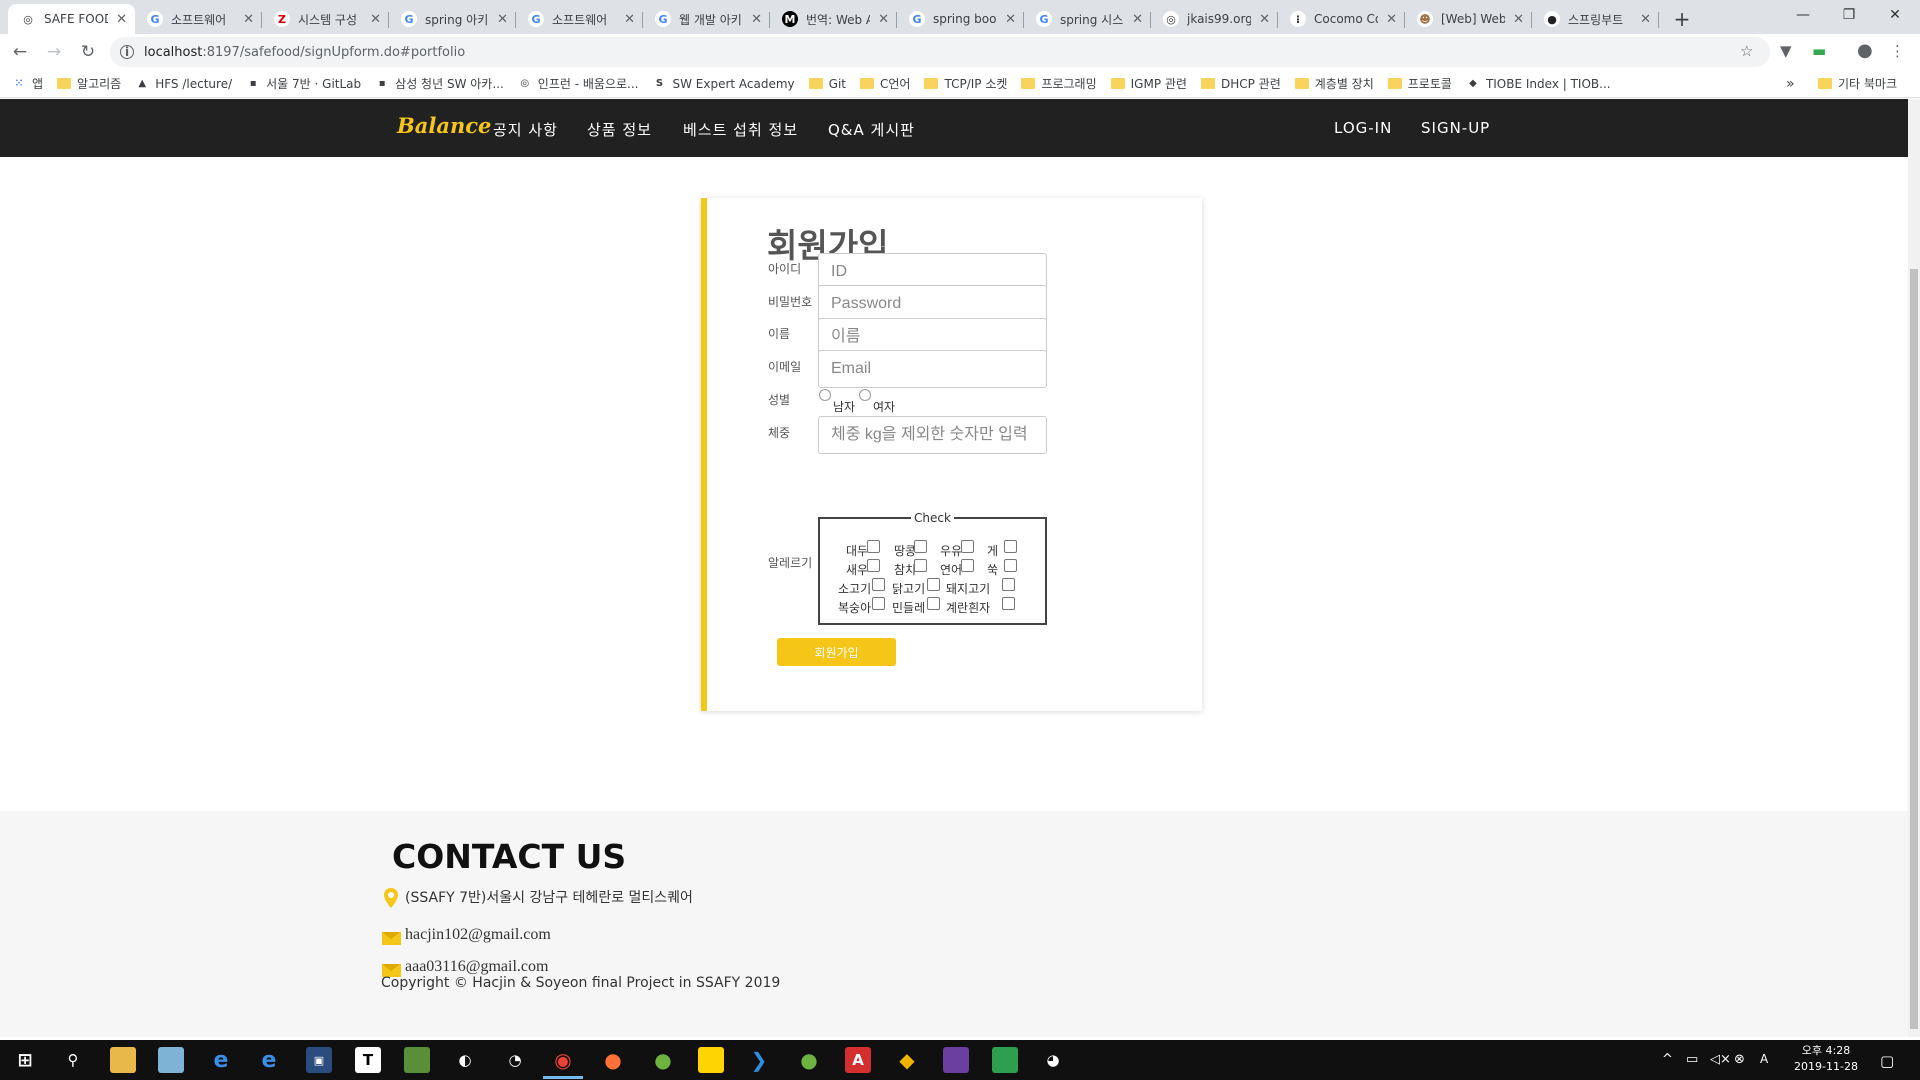 The image size is (1920, 1080). Describe the element at coordinates (563, 1060) in the screenshot. I see `chrome-icon: ◉` at that location.